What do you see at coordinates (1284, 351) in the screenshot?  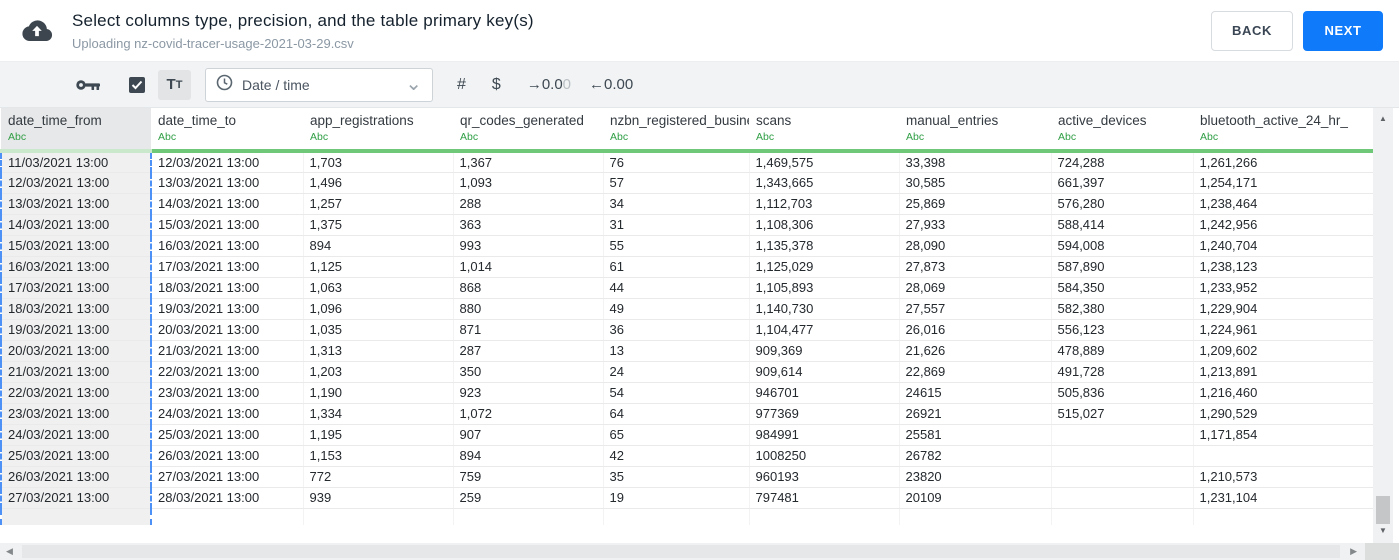 I see `table-cell: 1,209,602` at bounding box center [1284, 351].